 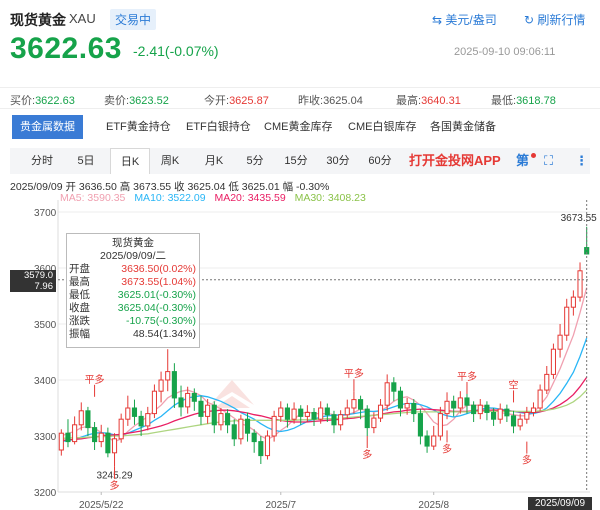 What do you see at coordinates (42, 161) in the screenshot?
I see `period-intraday: 分时` at bounding box center [42, 161].